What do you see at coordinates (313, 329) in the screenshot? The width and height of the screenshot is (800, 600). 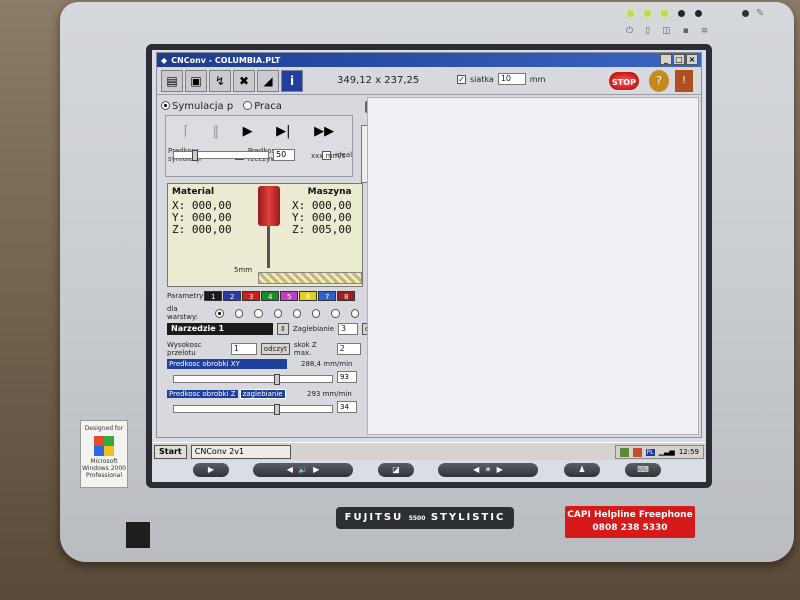 I see `plunge-label: Zaglebianie` at bounding box center [313, 329].